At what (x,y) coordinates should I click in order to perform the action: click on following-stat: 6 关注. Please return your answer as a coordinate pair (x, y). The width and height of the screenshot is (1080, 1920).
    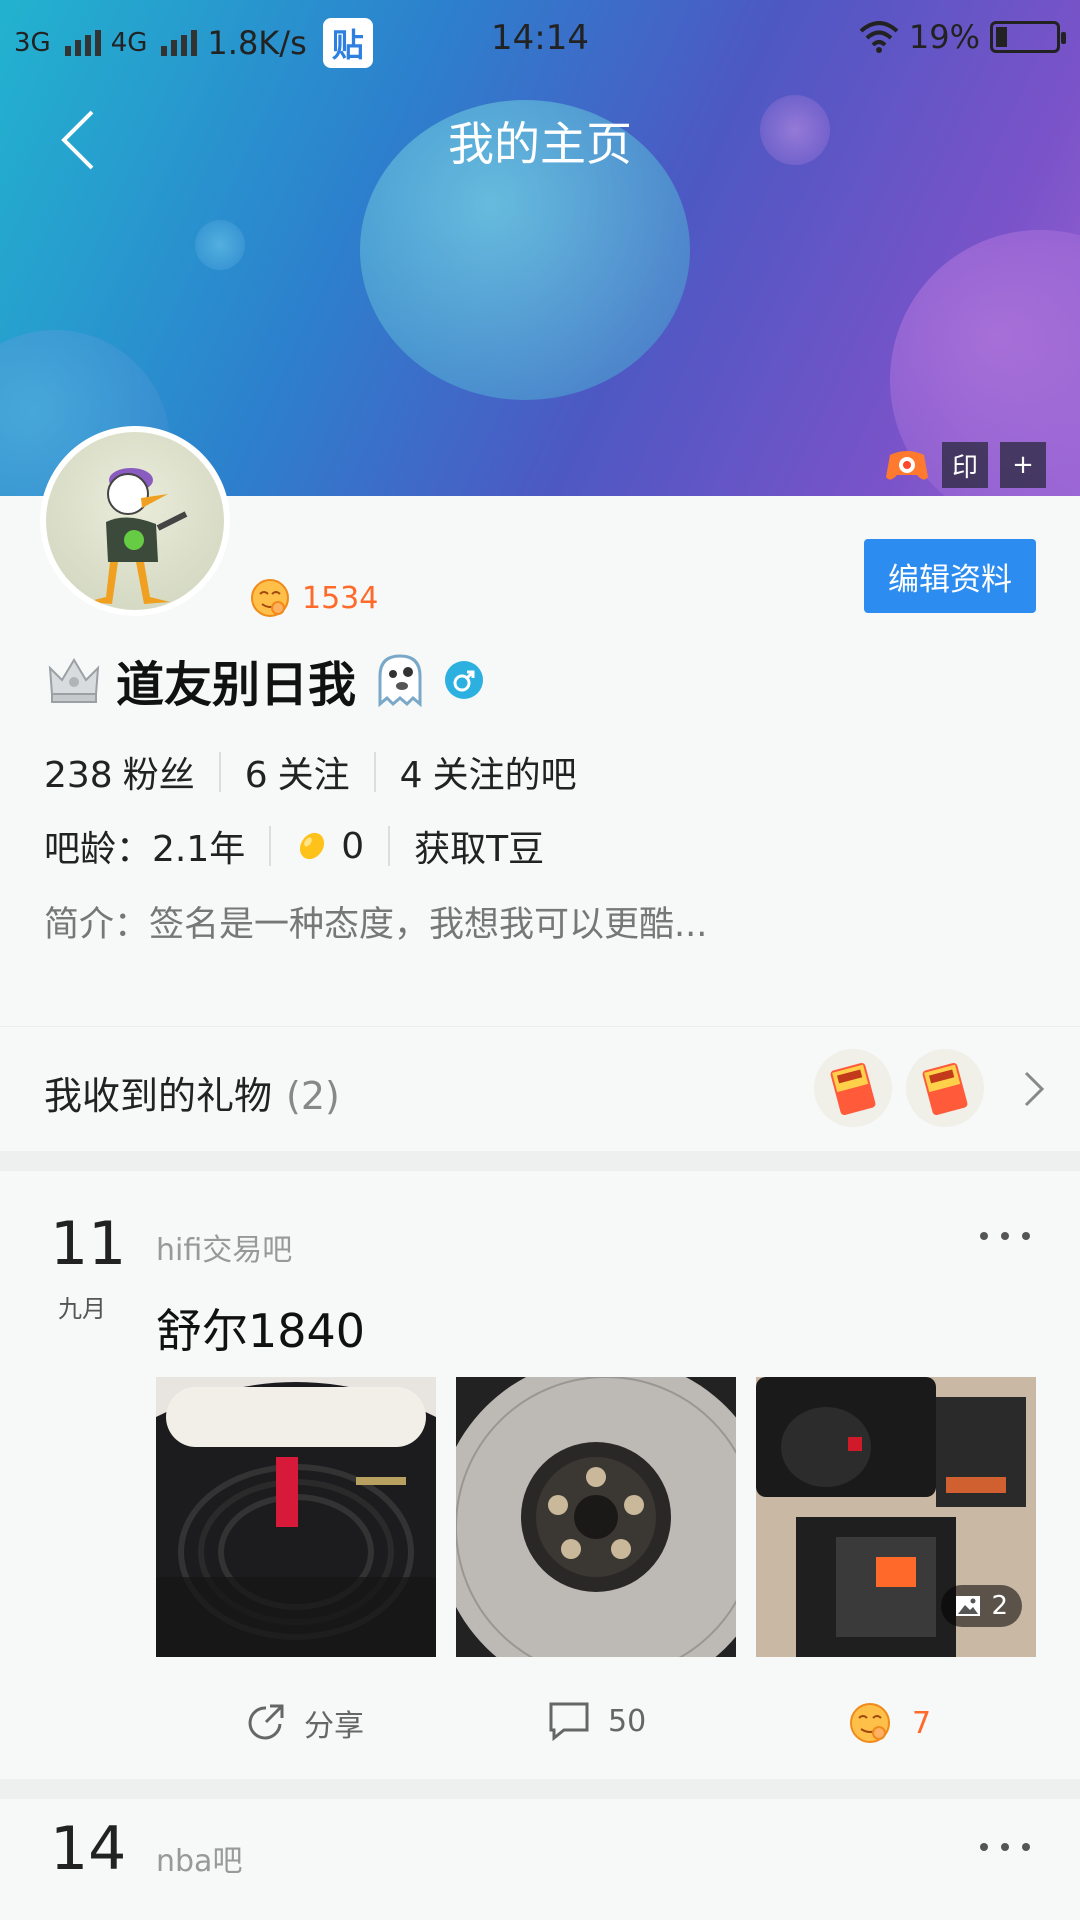
    Looking at the image, I should click on (297, 772).